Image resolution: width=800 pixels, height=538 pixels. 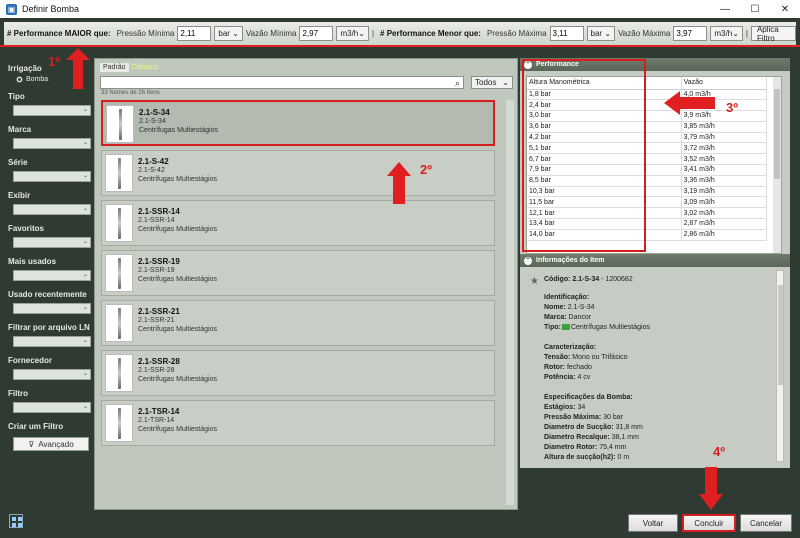 What do you see at coordinates (653, 523) in the screenshot?
I see `voltar-button: Voltar` at bounding box center [653, 523].